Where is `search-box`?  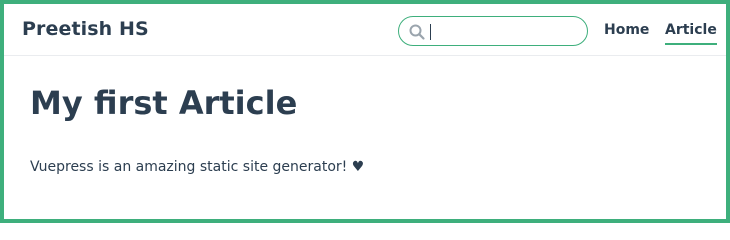 search-box is located at coordinates (493, 31).